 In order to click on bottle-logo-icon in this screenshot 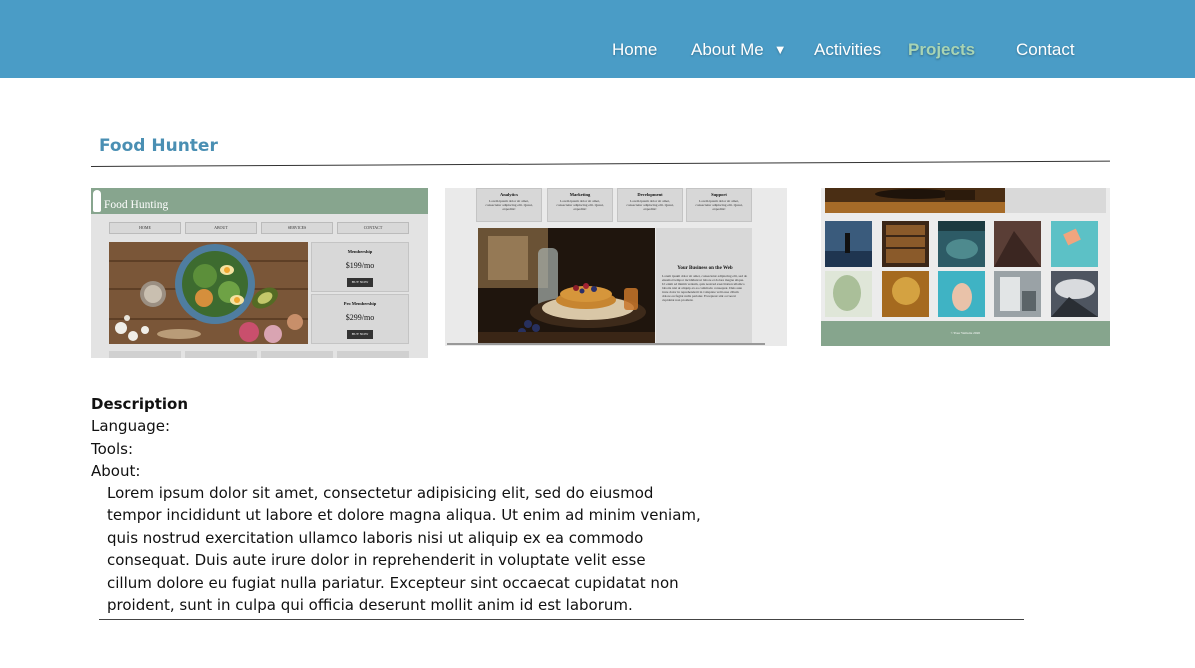, I will do `click(97, 201)`.